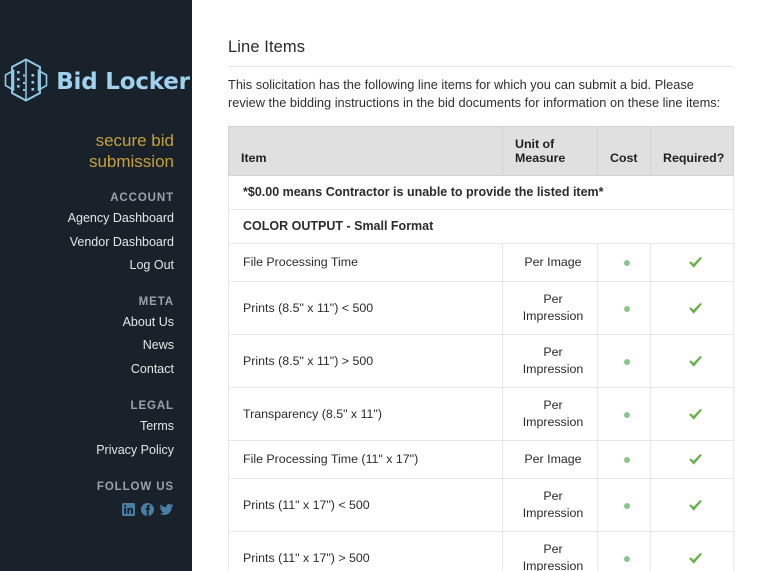  Describe the element at coordinates (87, 322) in the screenshot. I see `sidebar-item-about-us: About Us` at that location.